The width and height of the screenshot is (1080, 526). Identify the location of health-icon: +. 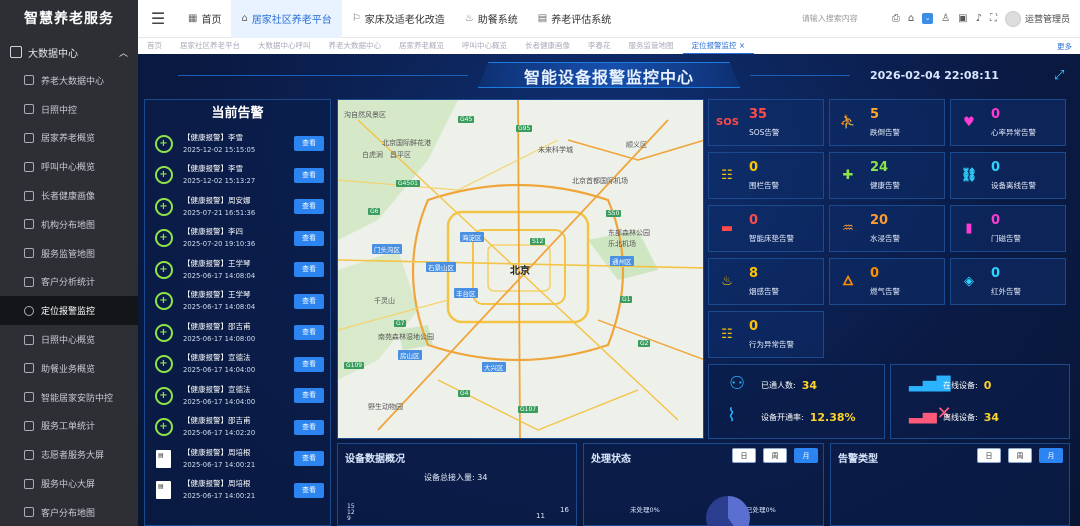
(163, 143).